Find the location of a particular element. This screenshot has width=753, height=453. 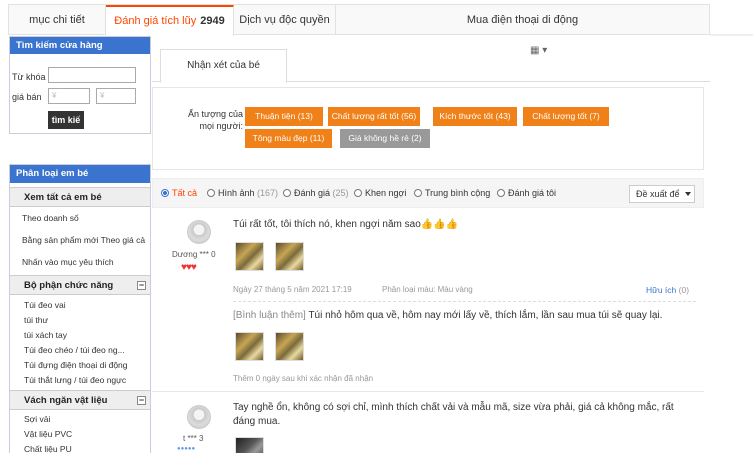

sort-select: Đề xuất để is located at coordinates (662, 194).